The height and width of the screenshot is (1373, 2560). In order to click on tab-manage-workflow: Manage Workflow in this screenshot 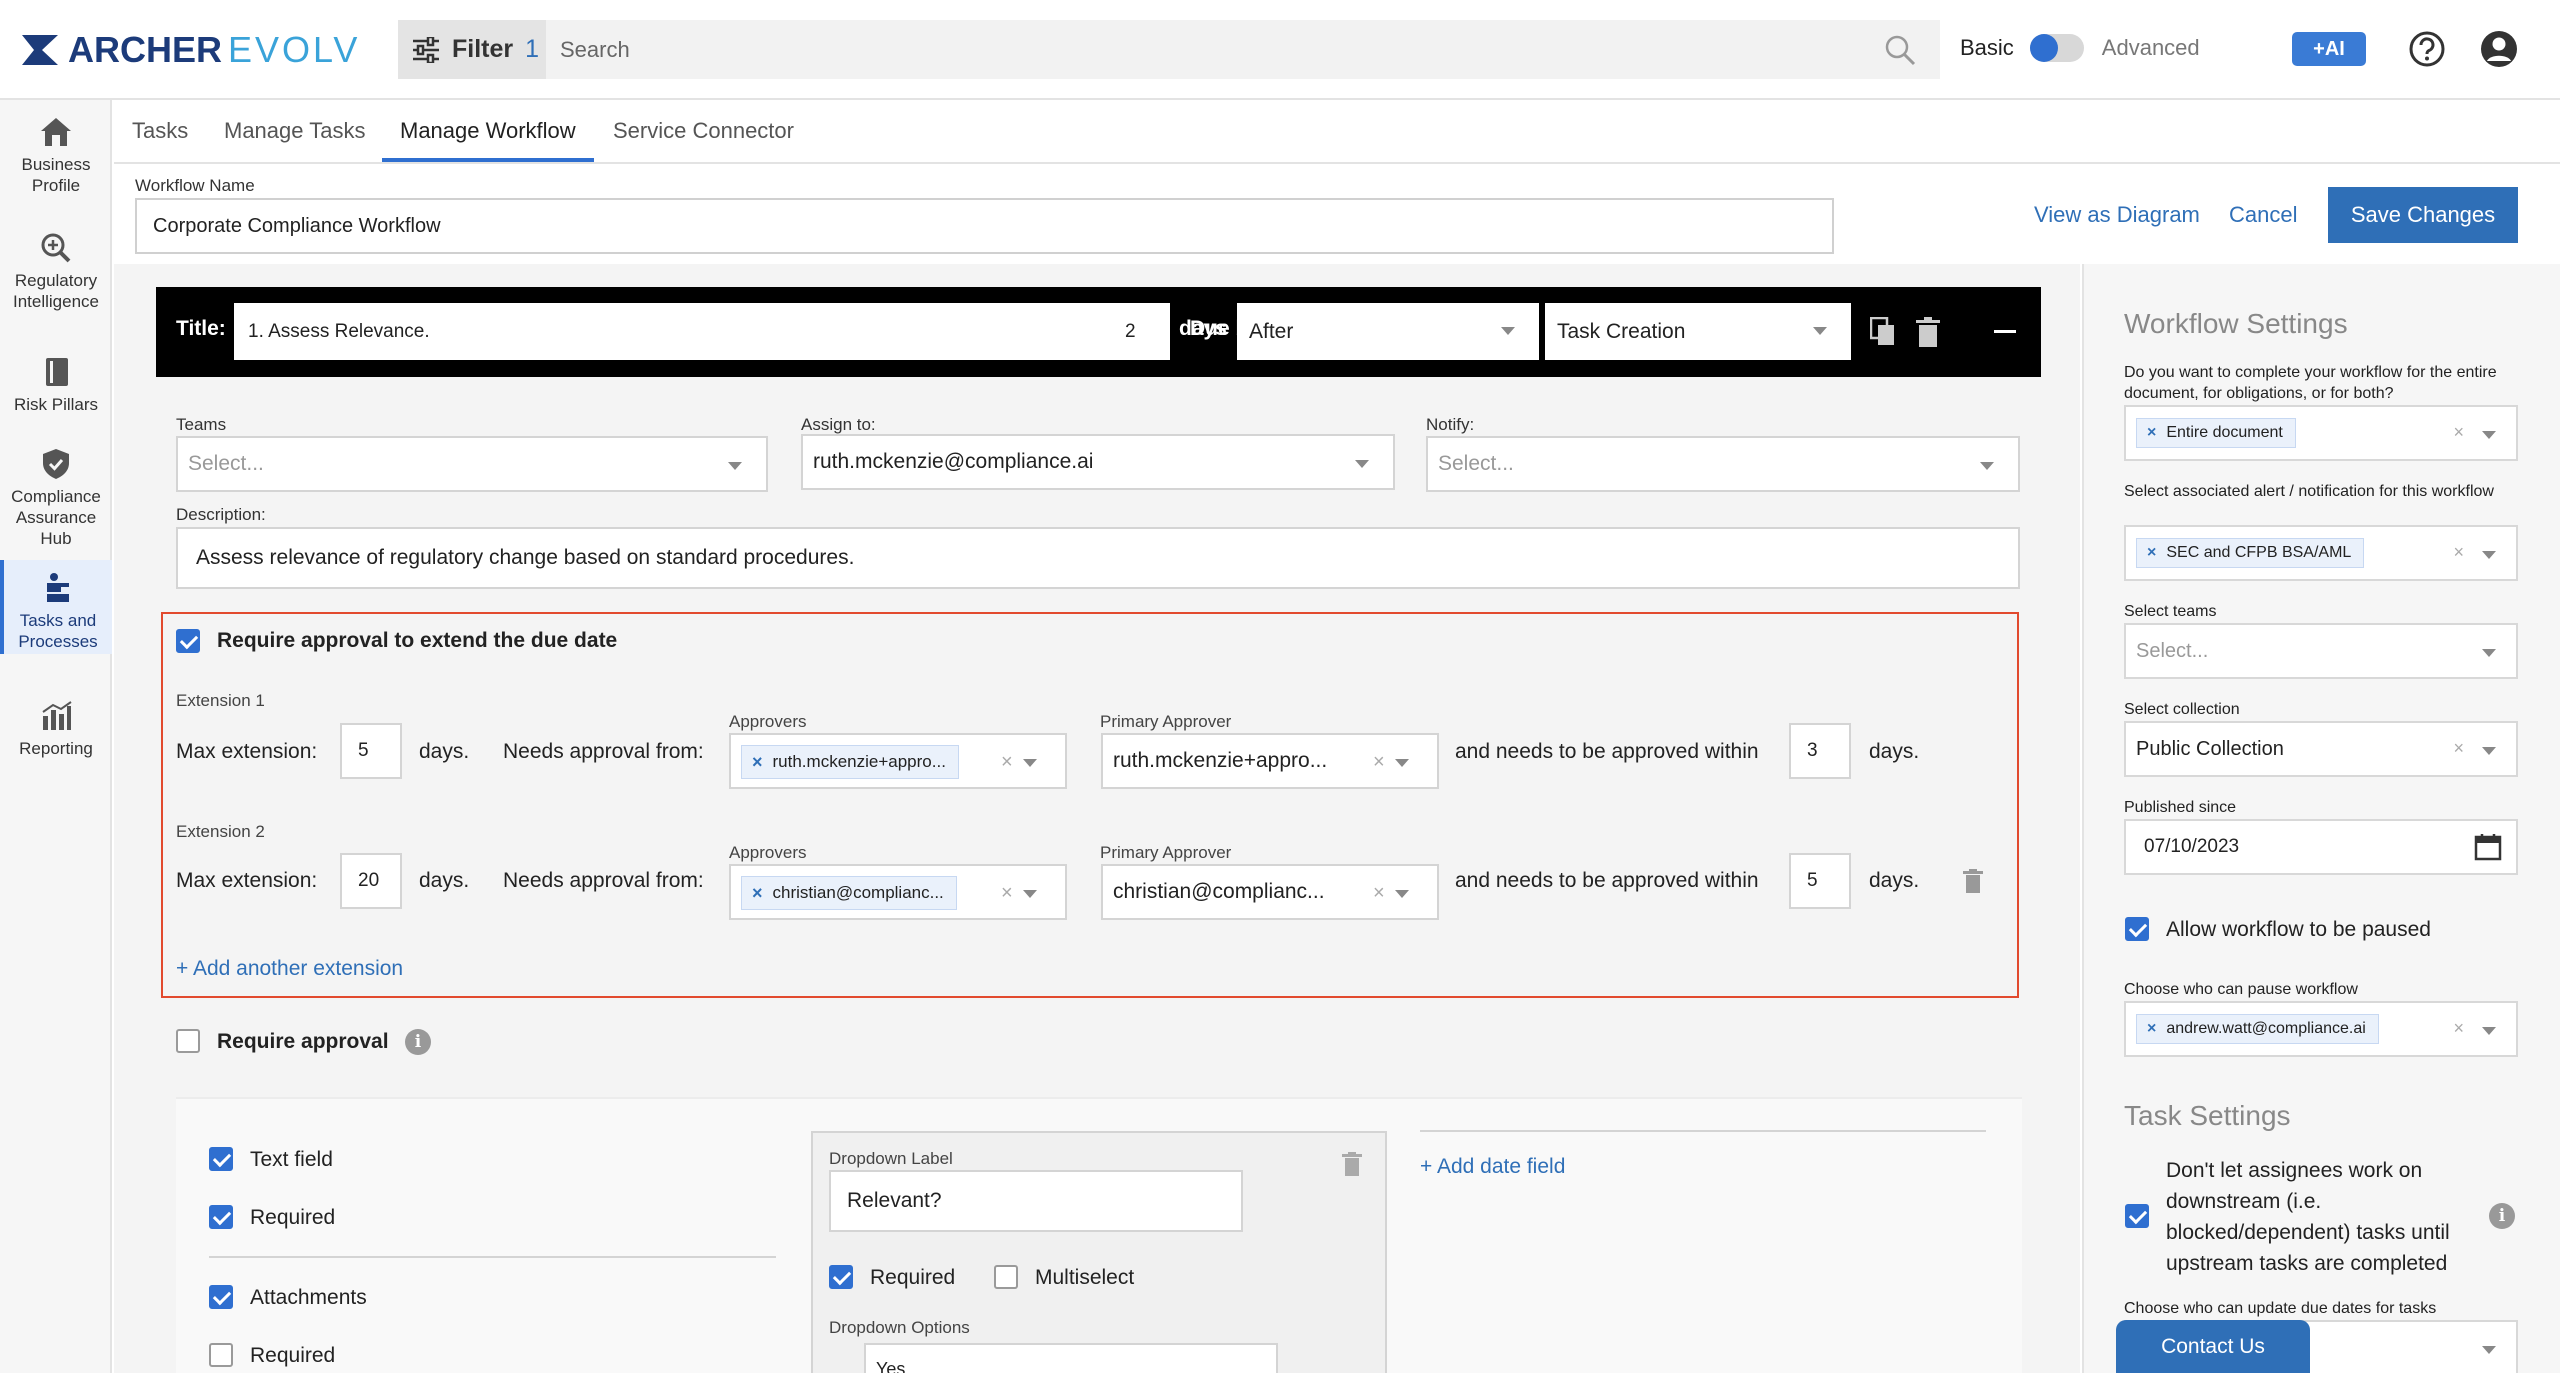, I will do `click(488, 131)`.